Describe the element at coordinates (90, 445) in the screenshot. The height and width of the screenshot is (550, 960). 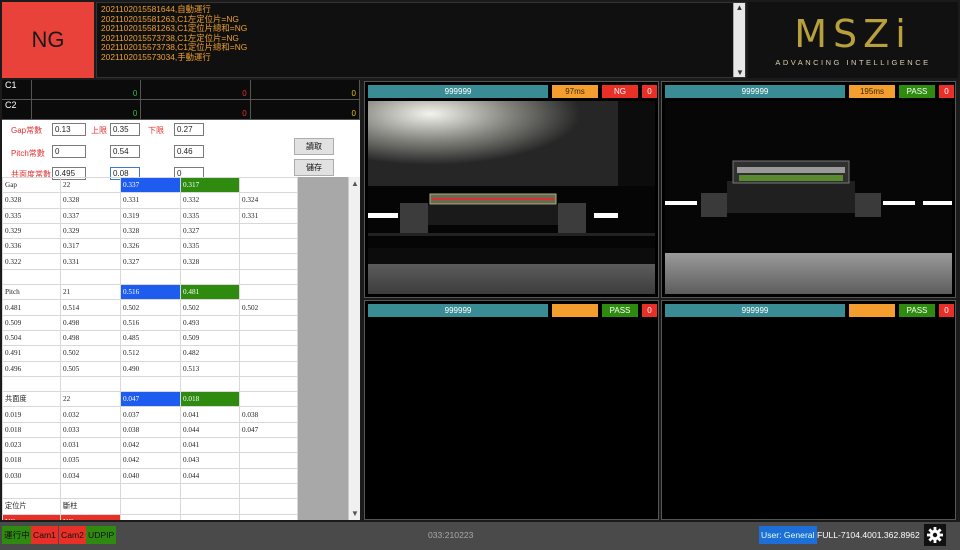
I see `table-cell: 0.031` at that location.